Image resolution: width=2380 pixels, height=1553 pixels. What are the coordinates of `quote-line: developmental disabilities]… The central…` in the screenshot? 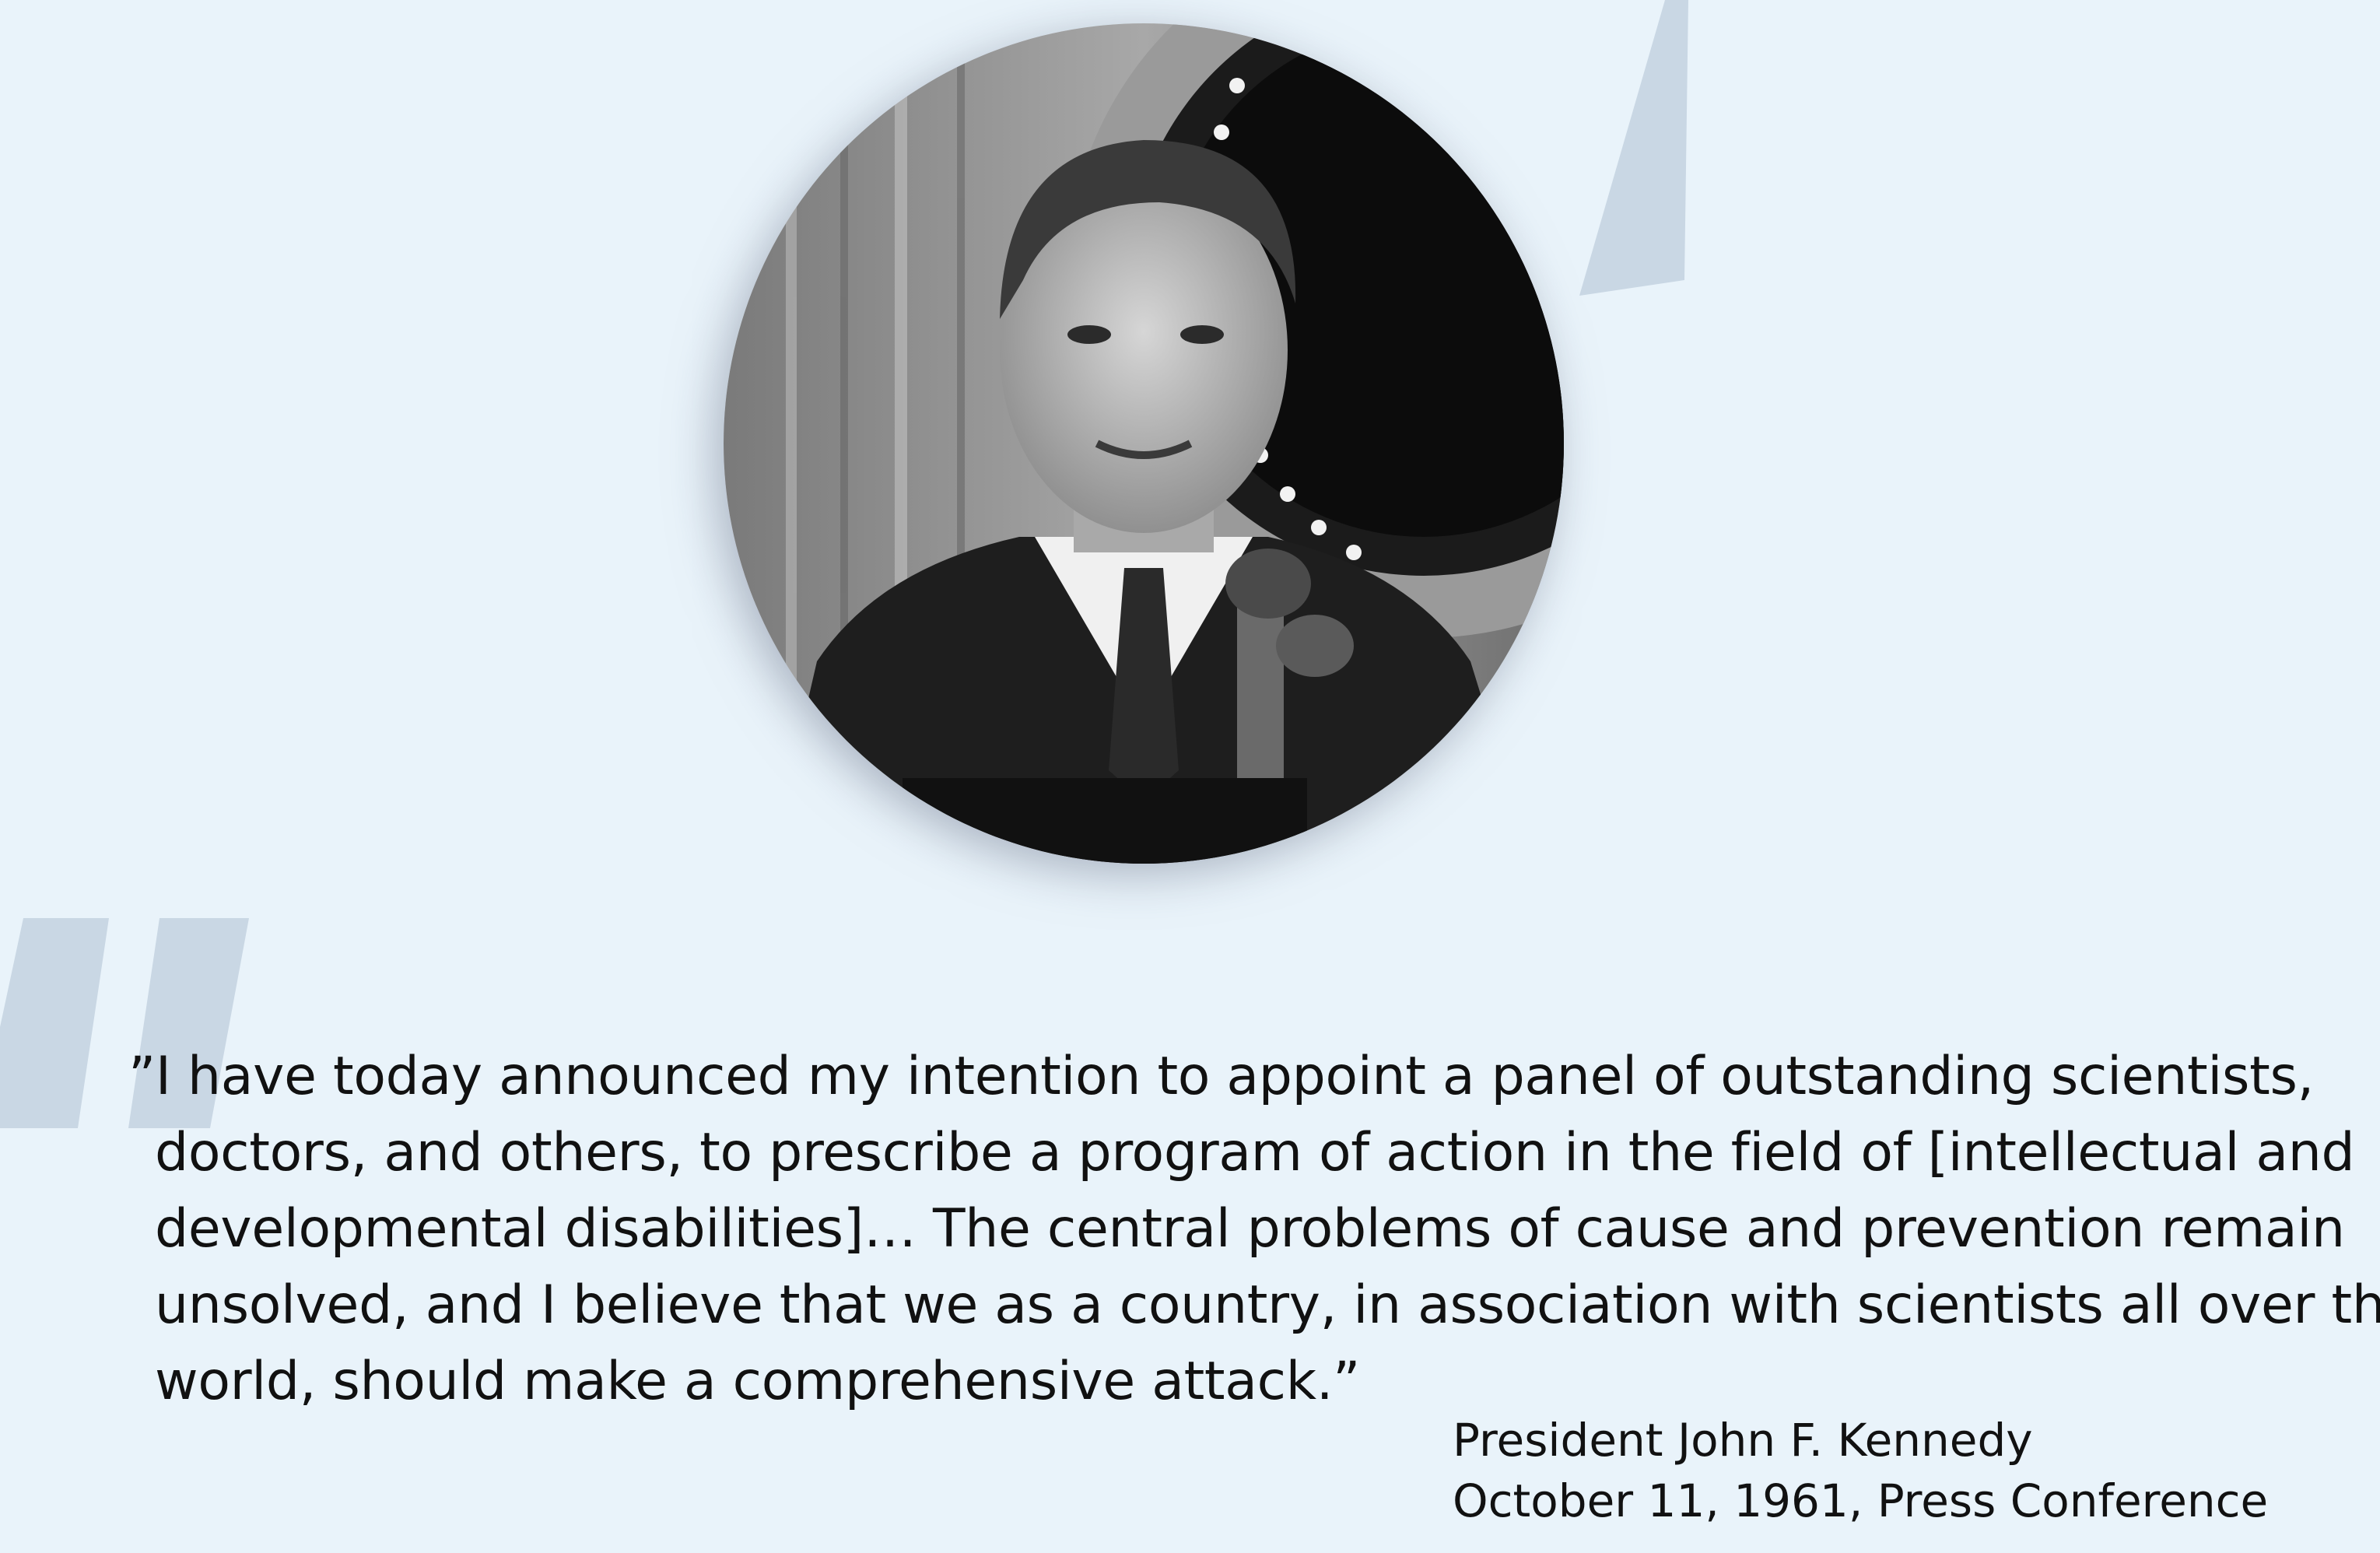 It's located at (1250, 1229).